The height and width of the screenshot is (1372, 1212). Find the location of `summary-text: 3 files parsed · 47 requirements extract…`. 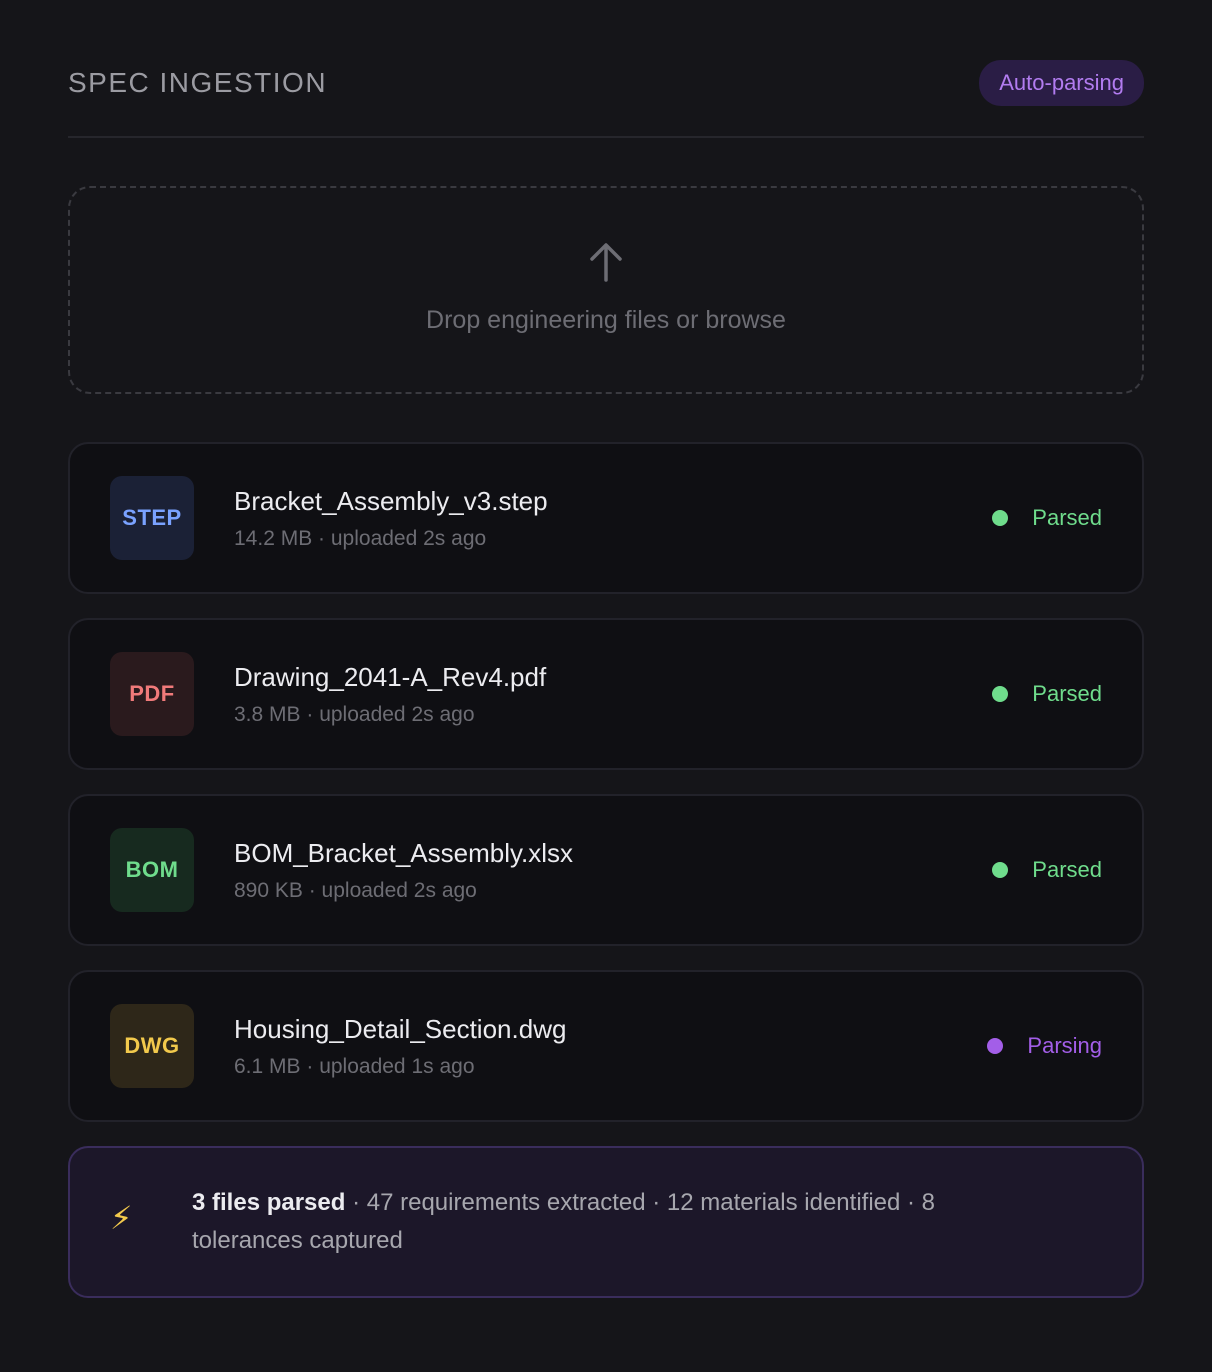

summary-text: 3 files parsed · 47 requirements extract… is located at coordinates (602, 1222).